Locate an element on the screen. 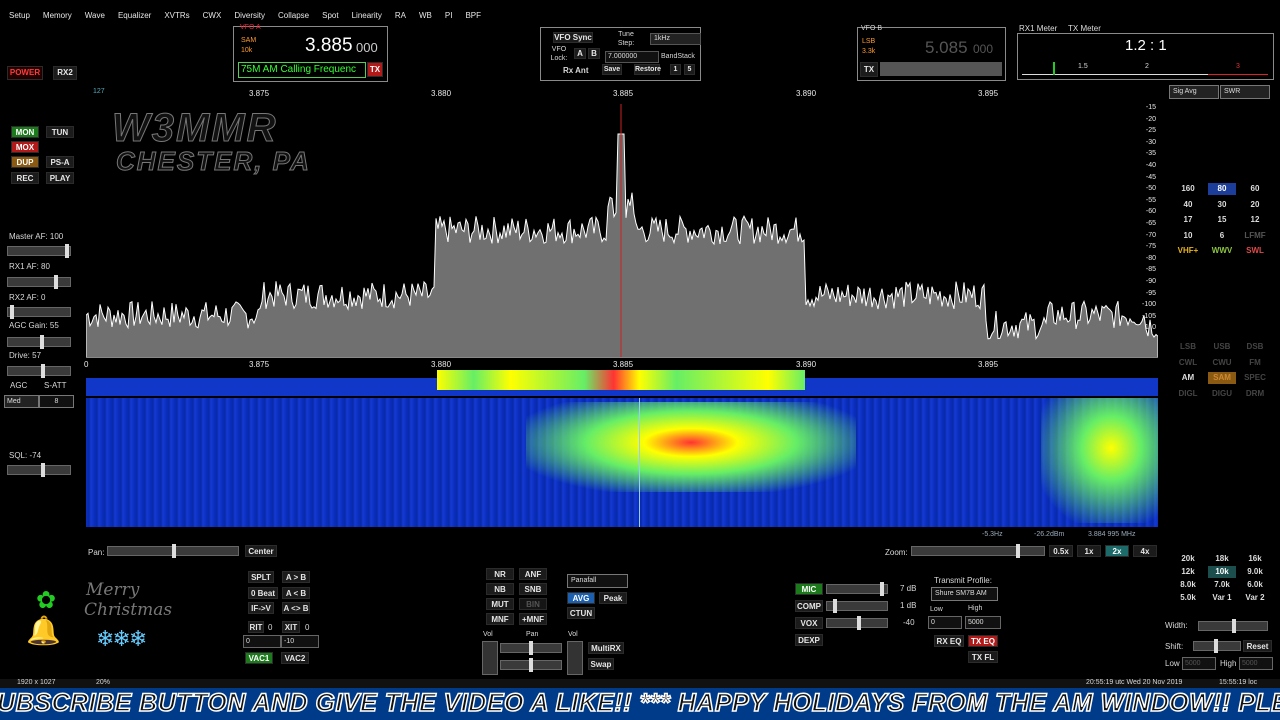 Image resolution: width=1280 pixels, height=720 pixels. master-af-slider is located at coordinates (39, 251).